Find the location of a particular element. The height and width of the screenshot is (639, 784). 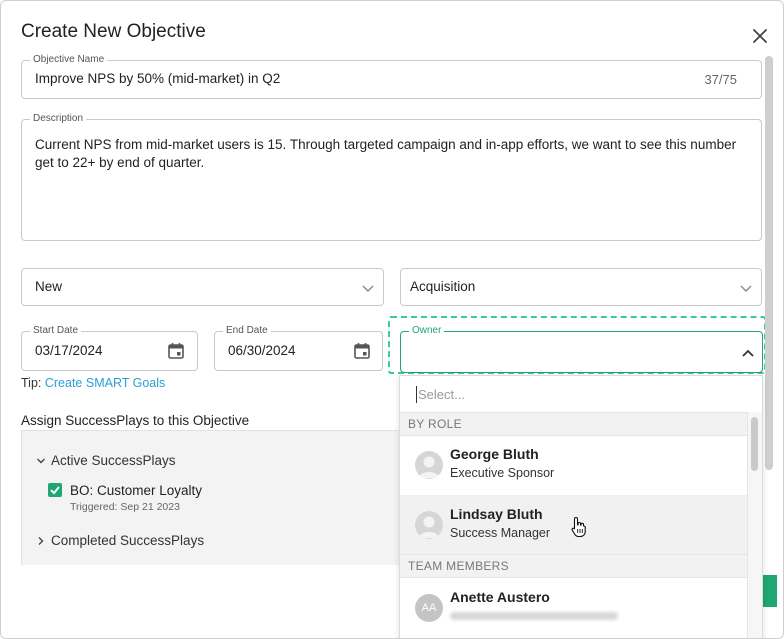

start-date-label: Start Date is located at coordinates (56, 330).